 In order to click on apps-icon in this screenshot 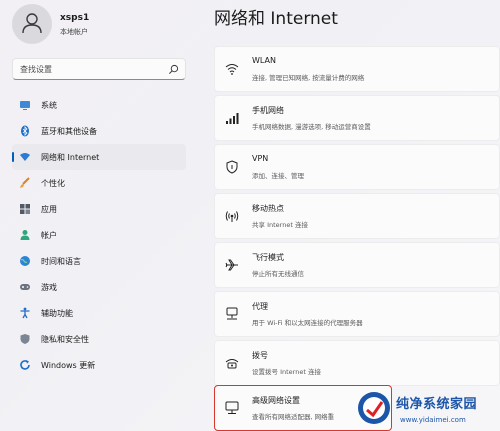, I will do `click(25, 209)`.